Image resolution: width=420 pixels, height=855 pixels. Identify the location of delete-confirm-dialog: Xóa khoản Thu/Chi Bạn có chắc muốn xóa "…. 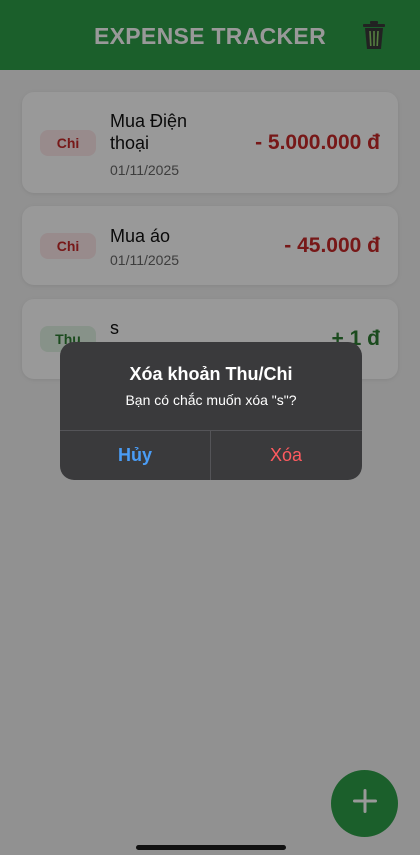
(211, 411).